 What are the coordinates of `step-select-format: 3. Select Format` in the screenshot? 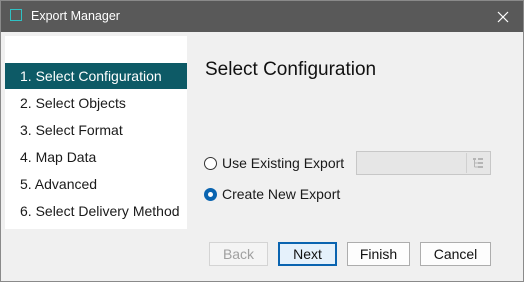 It's located at (96, 130).